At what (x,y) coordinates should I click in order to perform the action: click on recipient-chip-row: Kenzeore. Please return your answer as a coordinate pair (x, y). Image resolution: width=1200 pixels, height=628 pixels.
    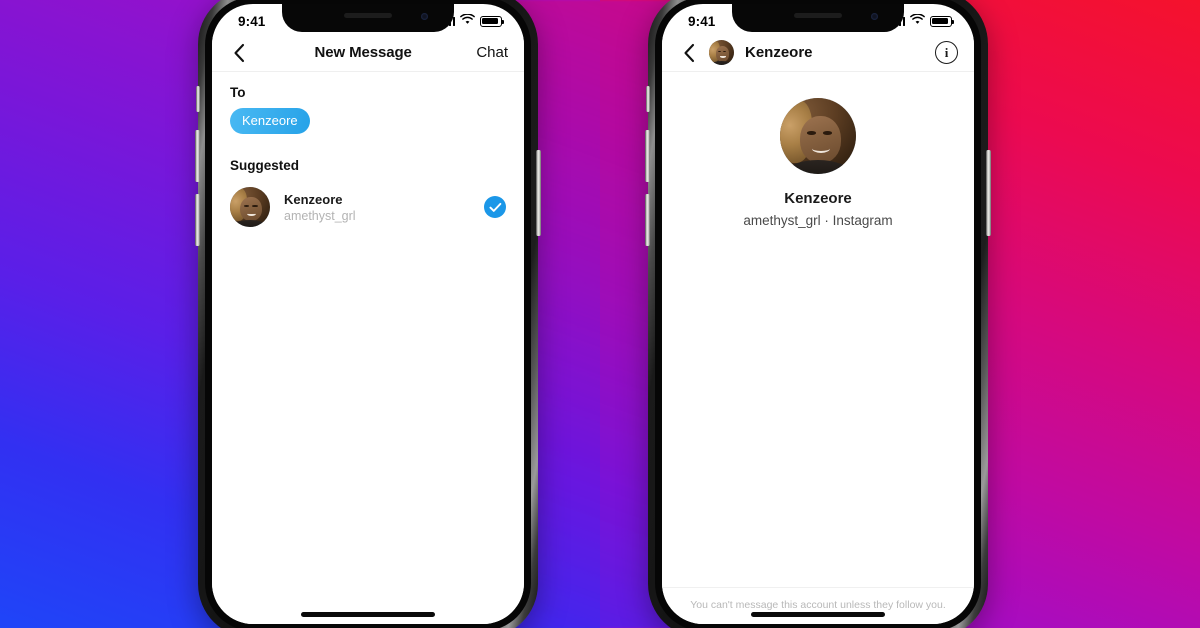
    Looking at the image, I should click on (368, 117).